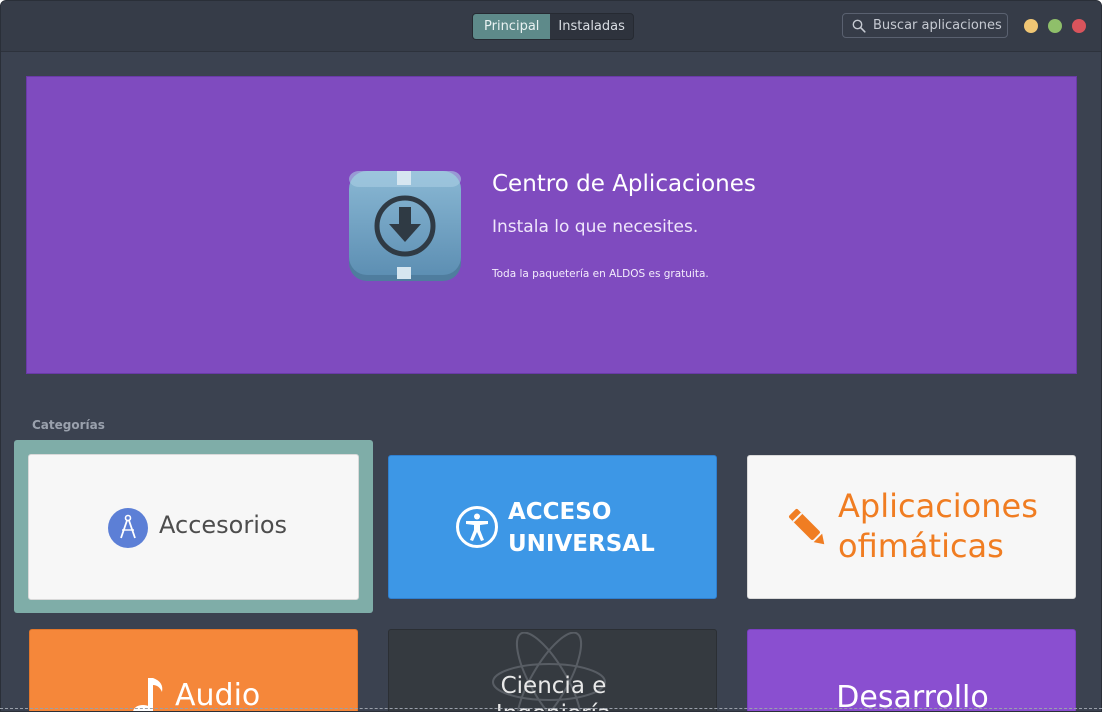 The width and height of the screenshot is (1102, 712). I want to click on categories-header: Categorías, so click(68, 425).